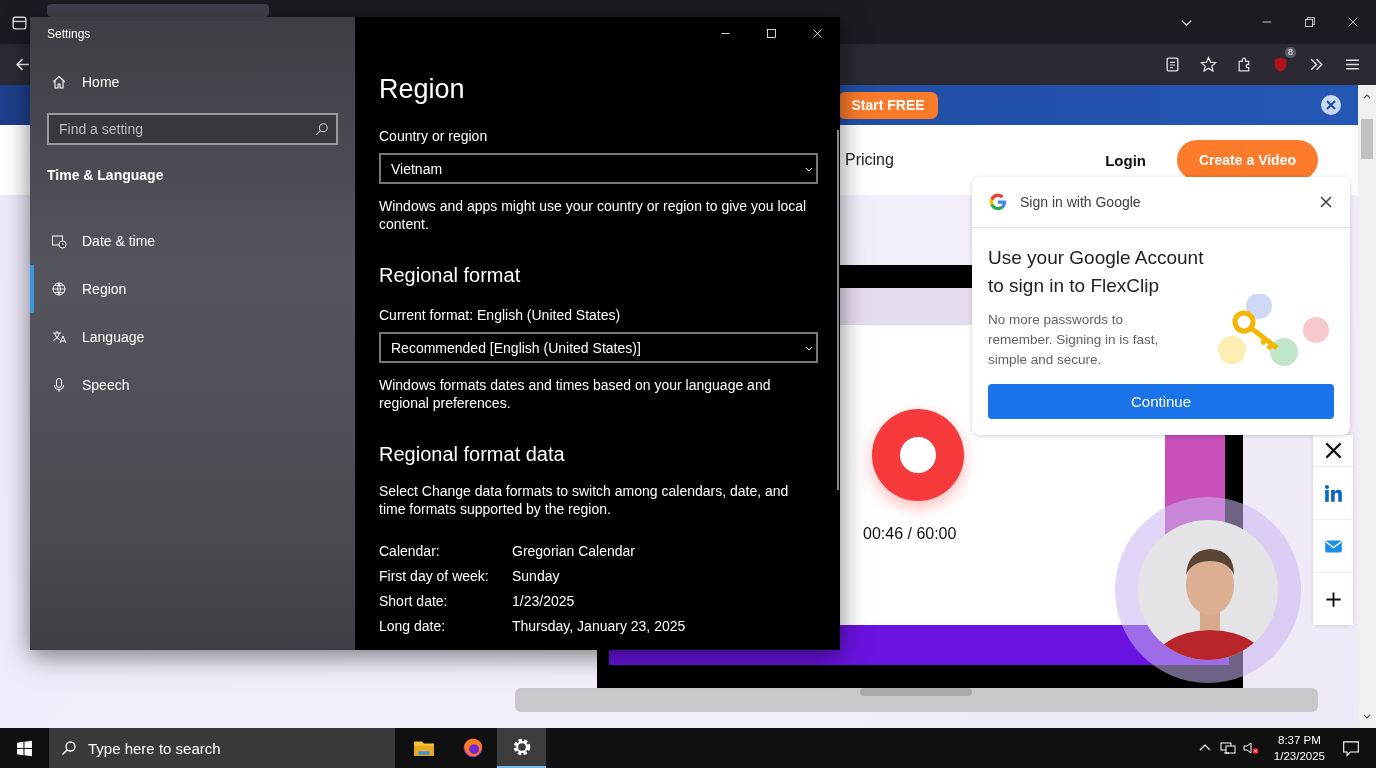 This screenshot has height=768, width=1376. Describe the element at coordinates (434, 136) in the screenshot. I see `field-label: Country or region` at that location.